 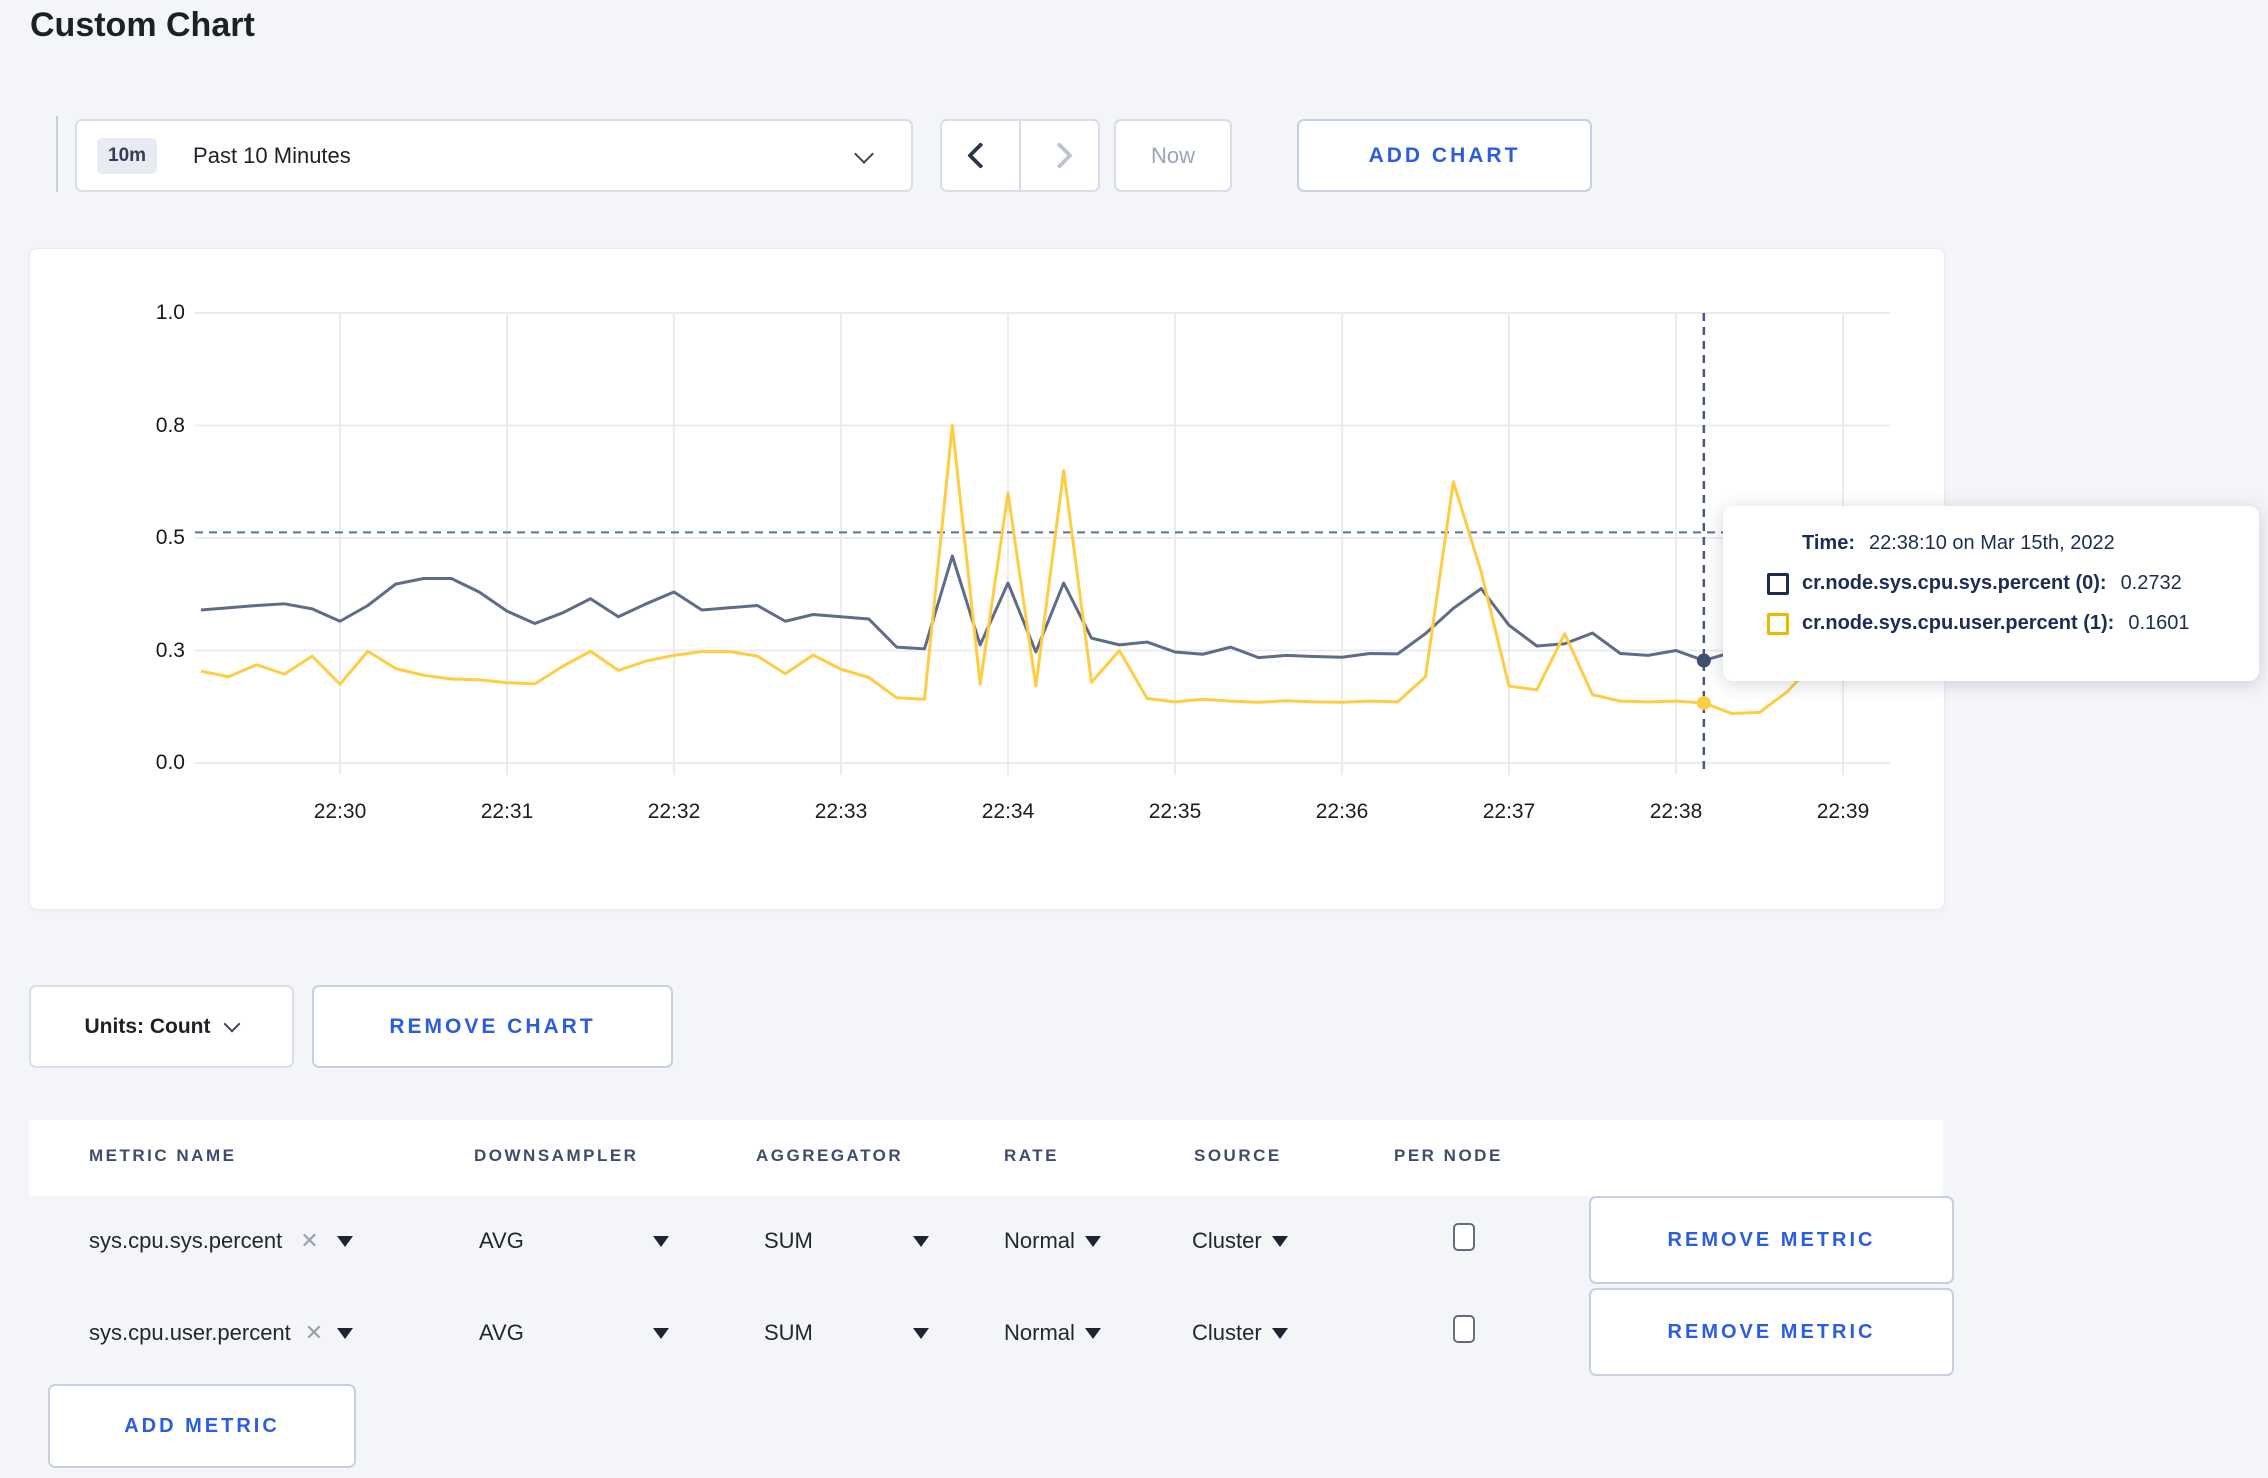 I want to click on tooltip-time-row: Time: 22:38:10 on Mar 15th, 2022, so click(x=2013, y=543).